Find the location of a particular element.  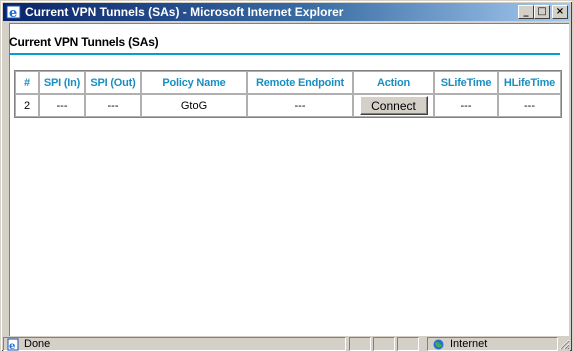

maximize-button: □ is located at coordinates (542, 12).